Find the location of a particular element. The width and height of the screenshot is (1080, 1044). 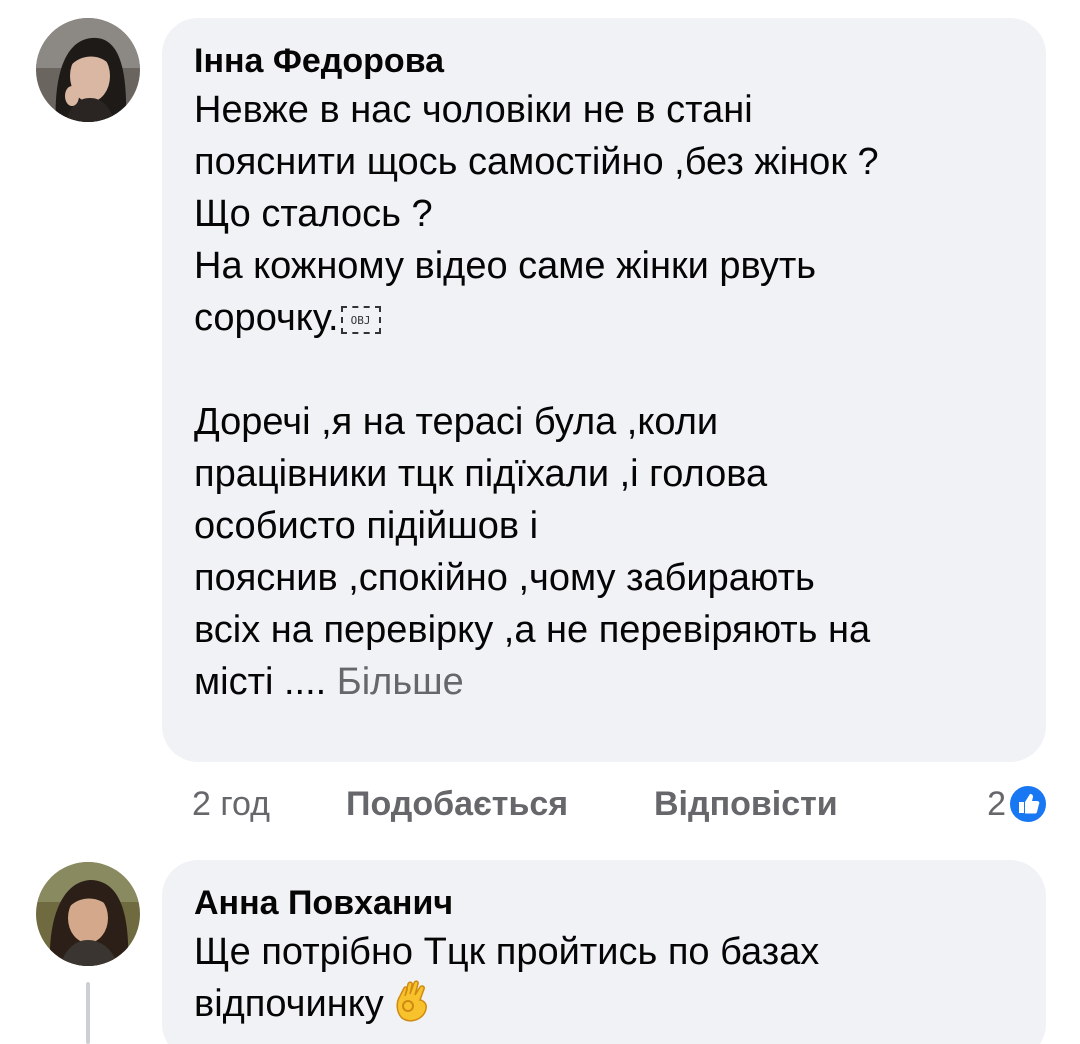

comment-text-line: пояснити щось самостійно ,без жінок ? is located at coordinates (536, 162).